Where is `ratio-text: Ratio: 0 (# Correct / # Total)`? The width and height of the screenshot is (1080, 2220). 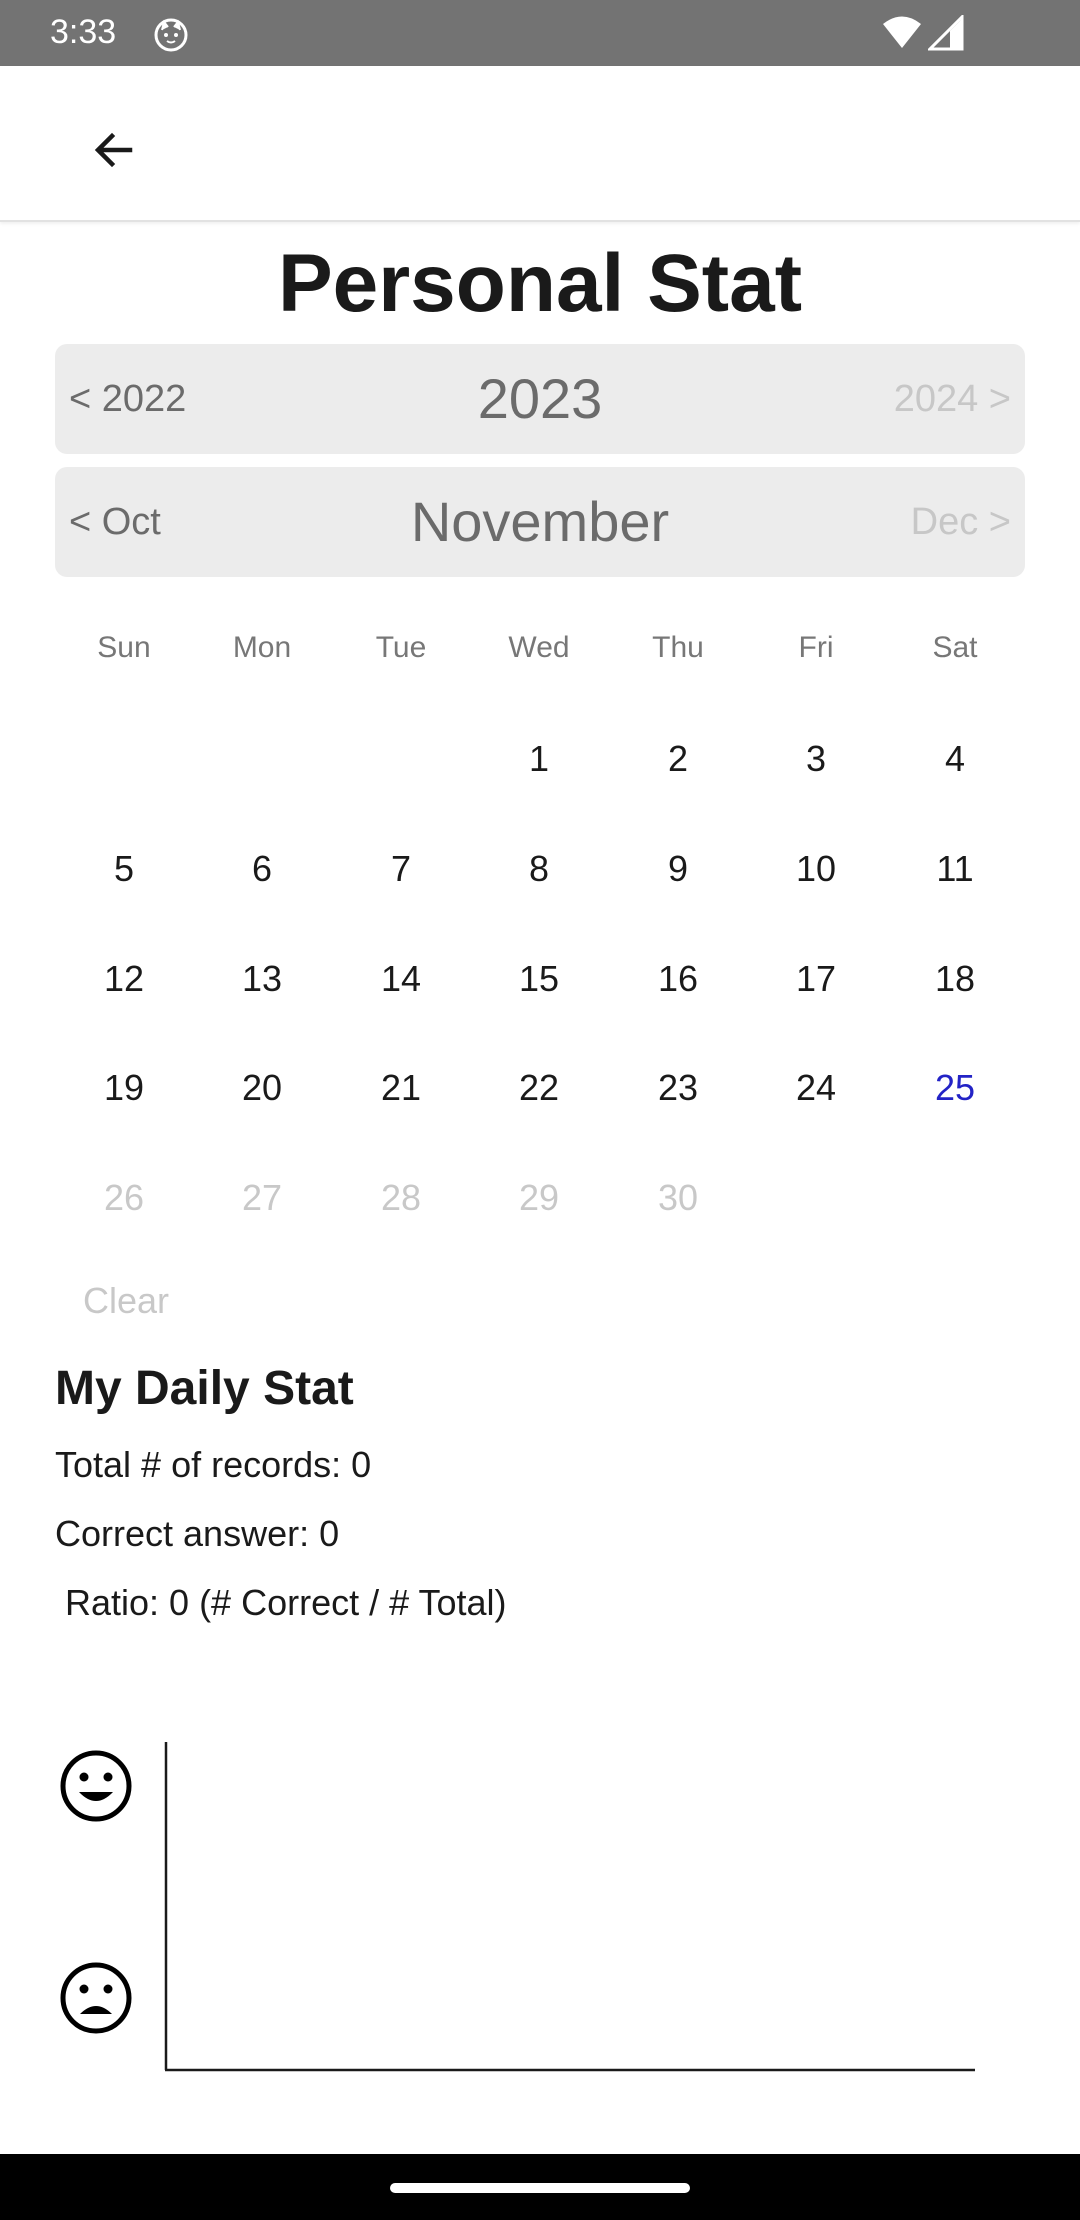 ratio-text: Ratio: 0 (# Correct / # Total) is located at coordinates (281, 1602).